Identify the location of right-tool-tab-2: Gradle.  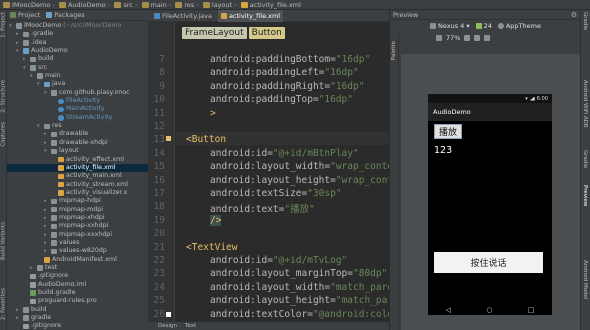
(585, 159).